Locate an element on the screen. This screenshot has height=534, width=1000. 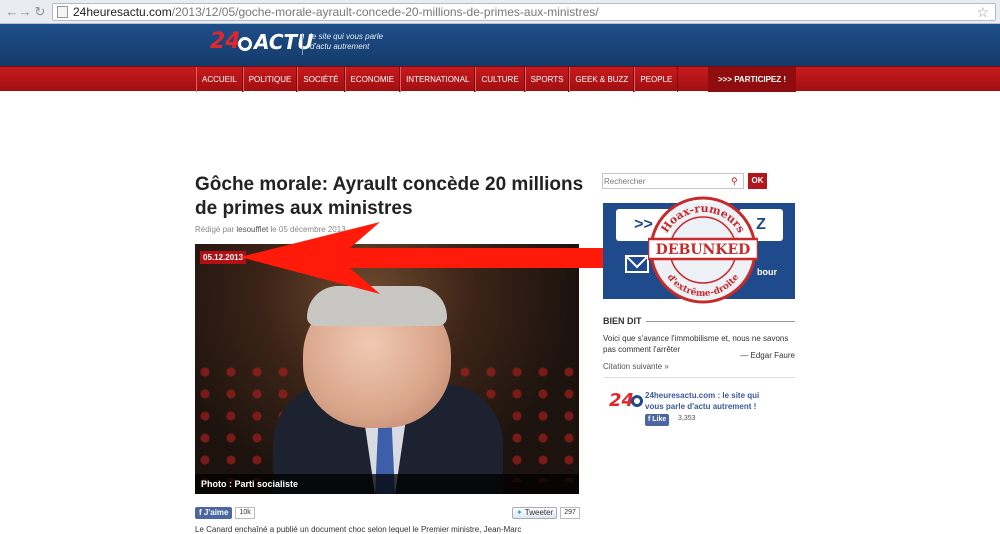
bien-dit-heading: BIEN DIT is located at coordinates (622, 321).